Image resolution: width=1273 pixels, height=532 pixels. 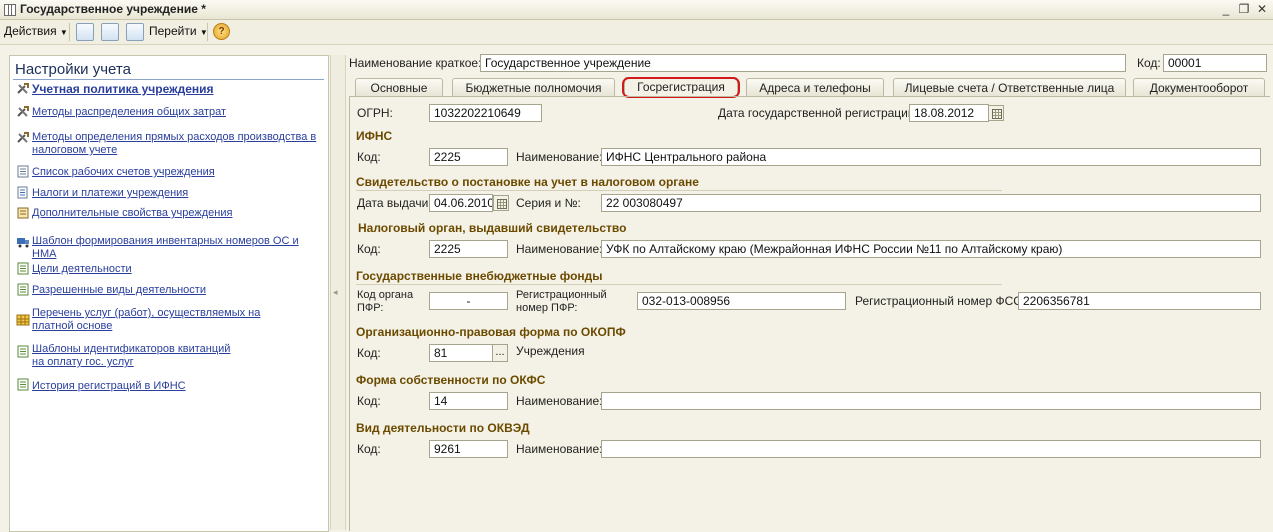 I want to click on okfs-name-field, so click(x=931, y=401).